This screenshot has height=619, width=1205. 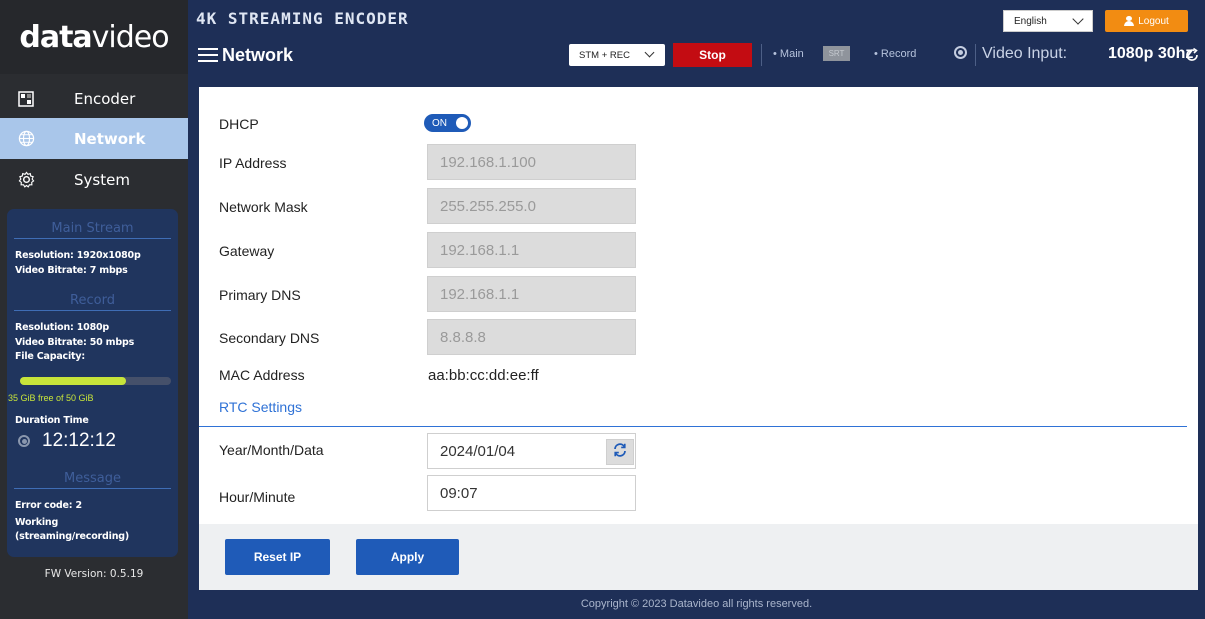 What do you see at coordinates (32, 138) in the screenshot?
I see `globe-icon` at bounding box center [32, 138].